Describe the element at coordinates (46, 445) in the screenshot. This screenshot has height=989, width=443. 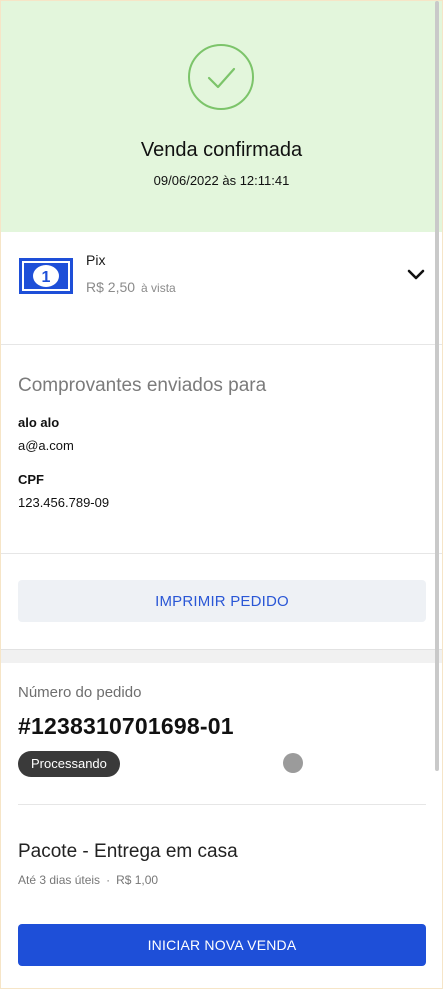
I see `customer-email: a@a.com` at that location.